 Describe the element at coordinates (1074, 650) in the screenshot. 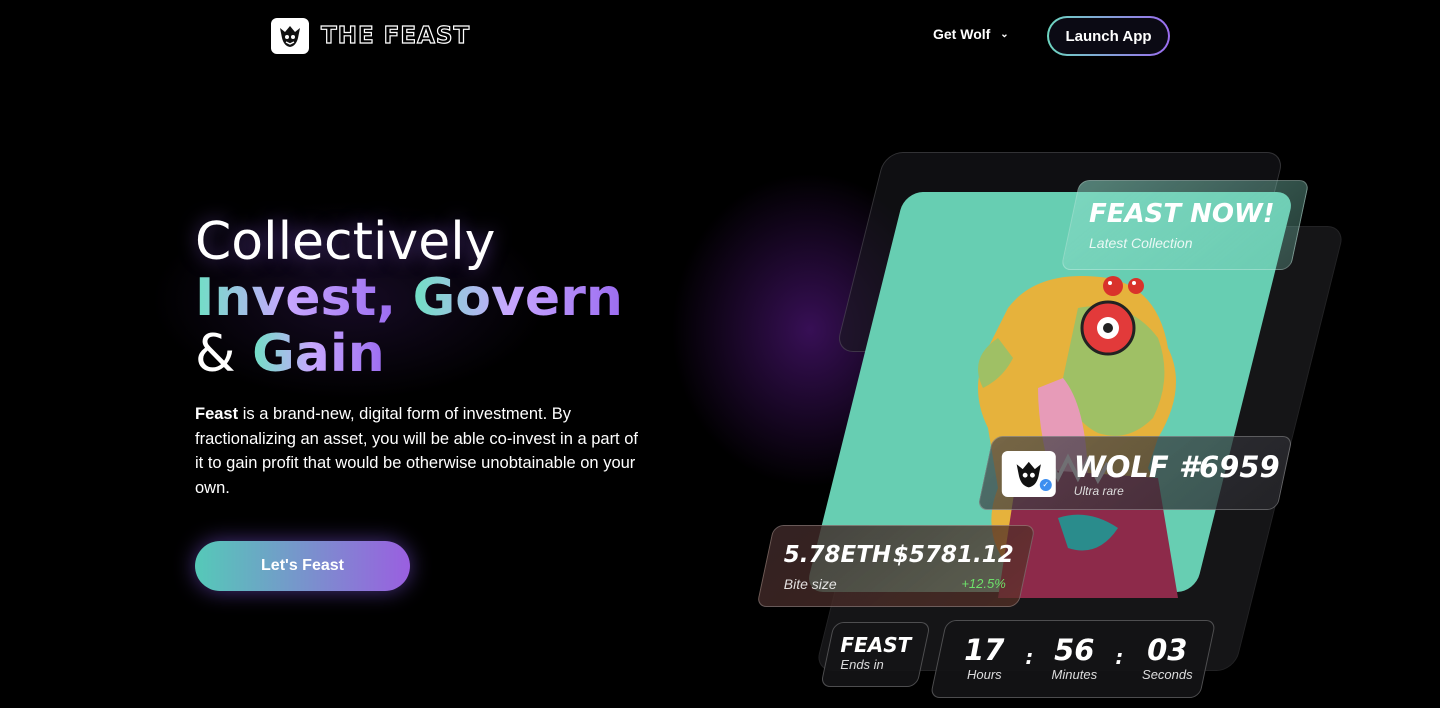

I see `timer-minutes-value: 56` at that location.